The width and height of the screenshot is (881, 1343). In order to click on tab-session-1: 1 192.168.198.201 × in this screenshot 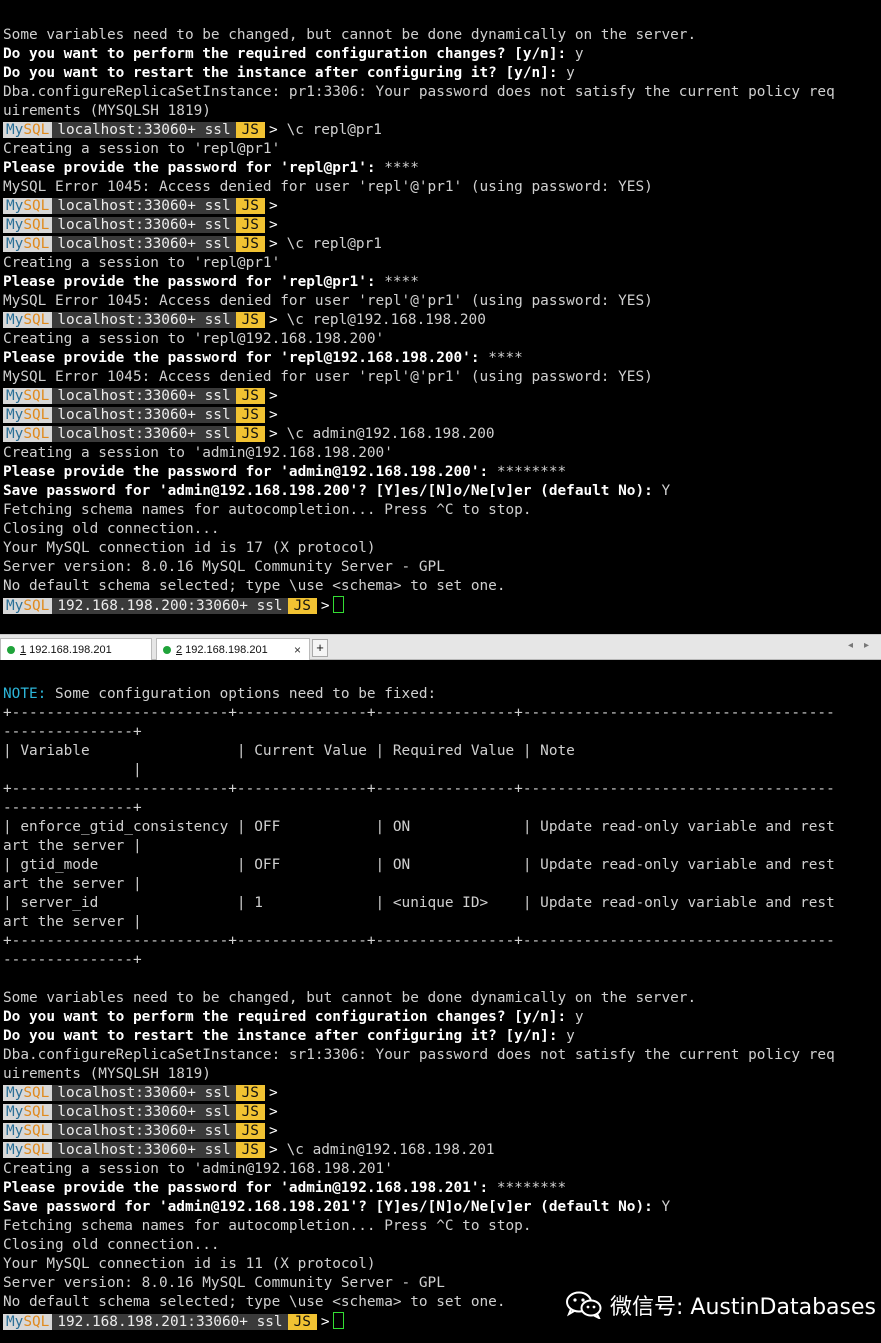, I will do `click(82, 649)`.